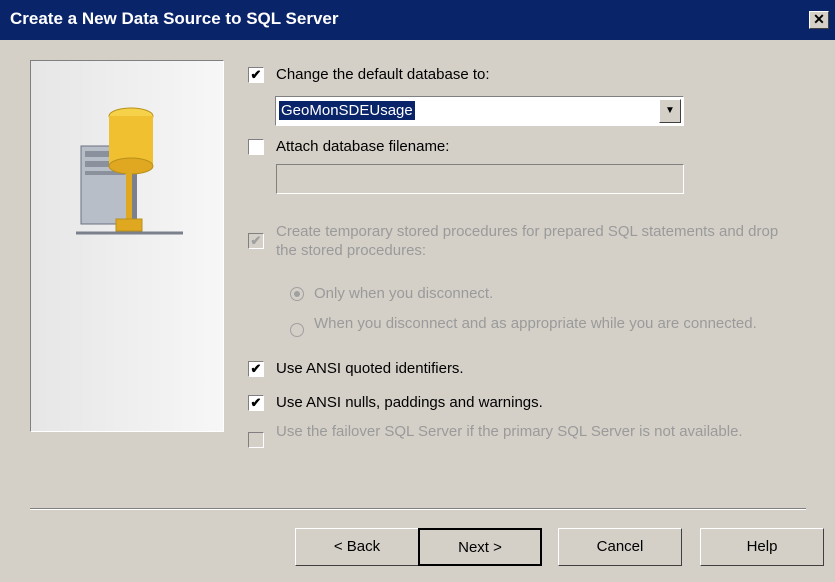 The height and width of the screenshot is (582, 835). Describe the element at coordinates (762, 547) in the screenshot. I see `help-button: Help` at that location.